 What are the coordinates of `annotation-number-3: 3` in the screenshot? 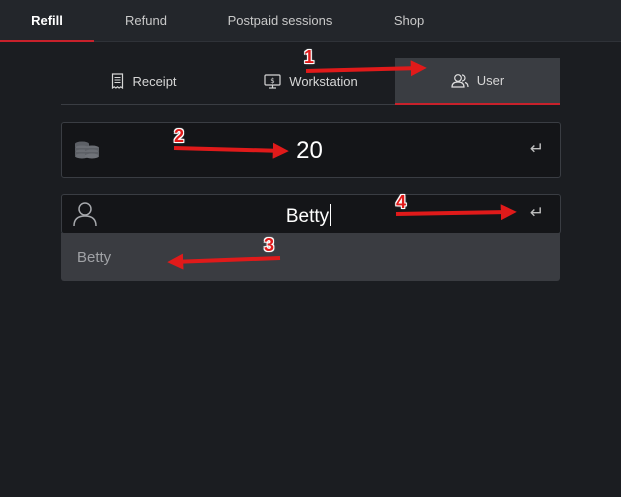 It's located at (269, 245).